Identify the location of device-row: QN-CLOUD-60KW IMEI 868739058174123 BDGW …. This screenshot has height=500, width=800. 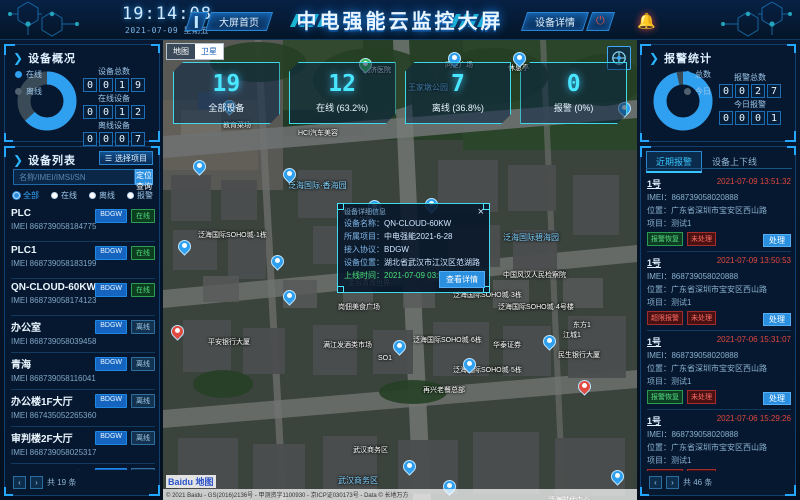
(83, 297).